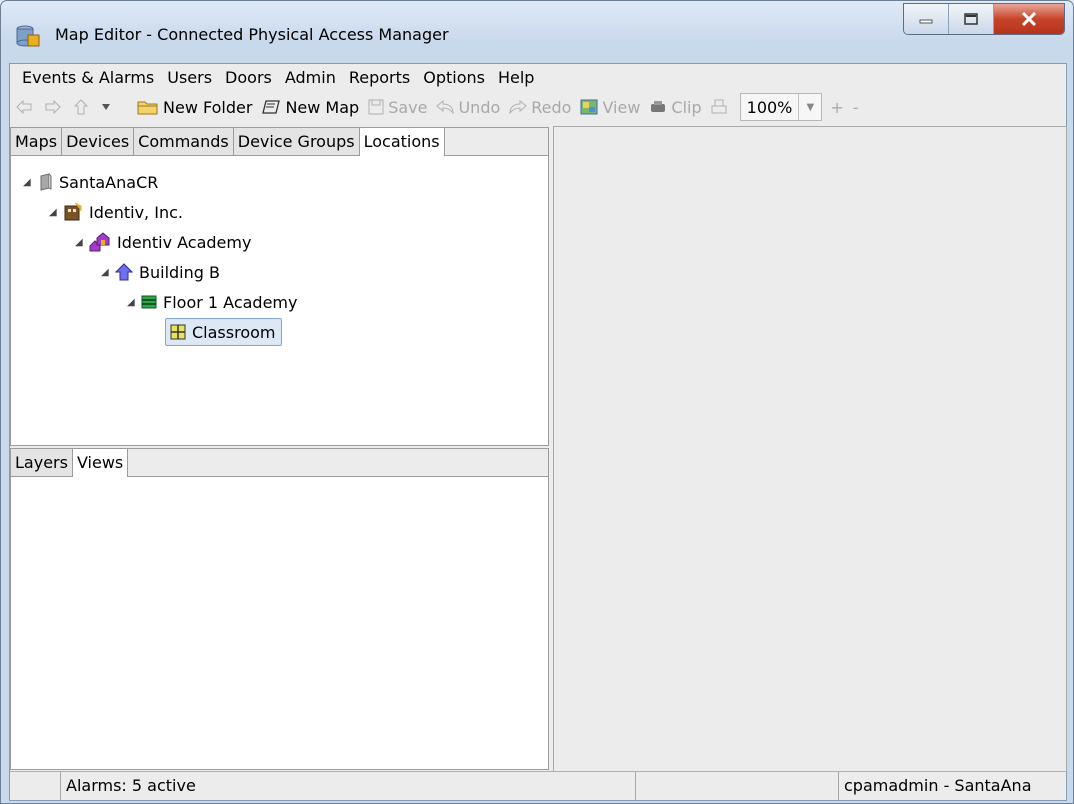 This screenshot has height=804, width=1074. Describe the element at coordinates (516, 77) in the screenshot. I see `menu-help: Help` at that location.